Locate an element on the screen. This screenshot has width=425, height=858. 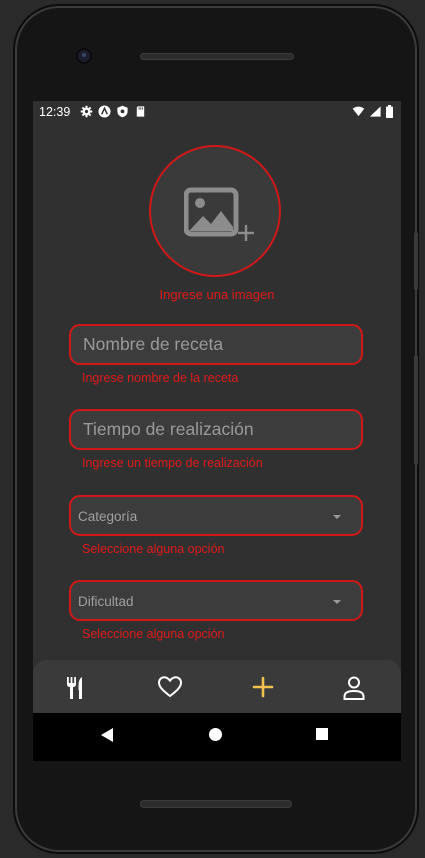
bottom-navigation is located at coordinates (217, 688).